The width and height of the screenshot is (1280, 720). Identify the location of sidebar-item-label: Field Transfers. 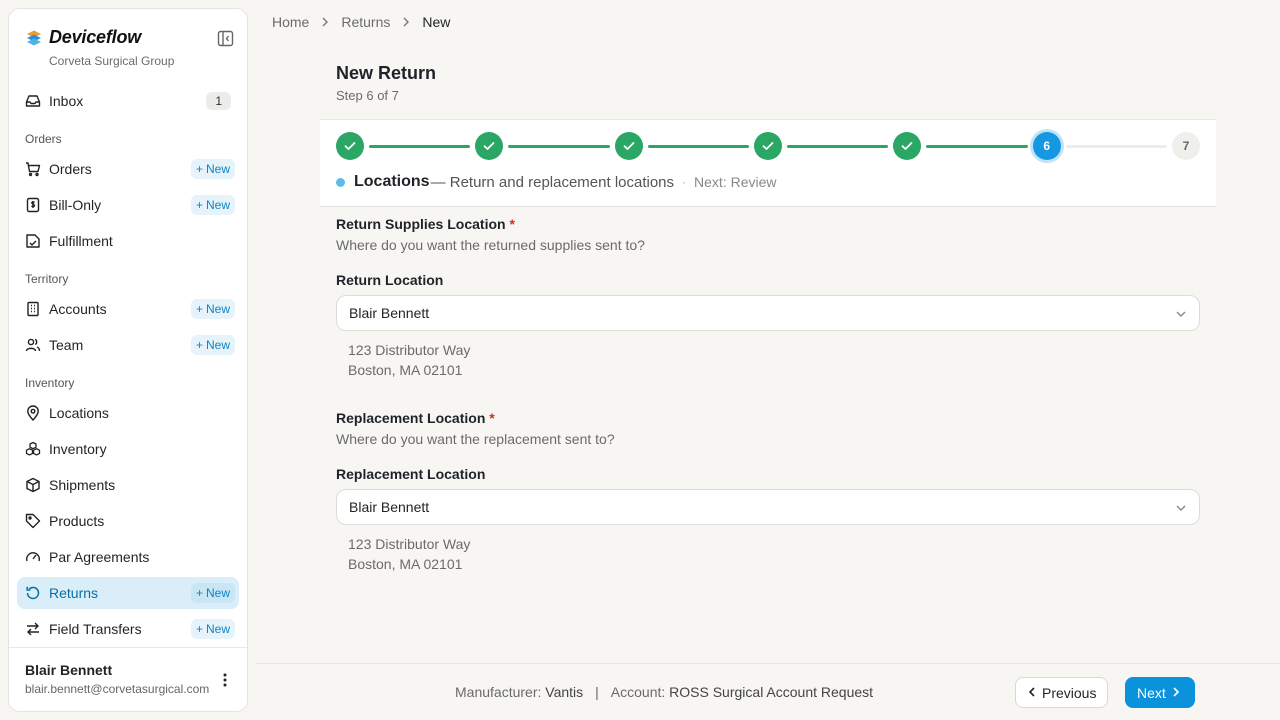
(95, 629).